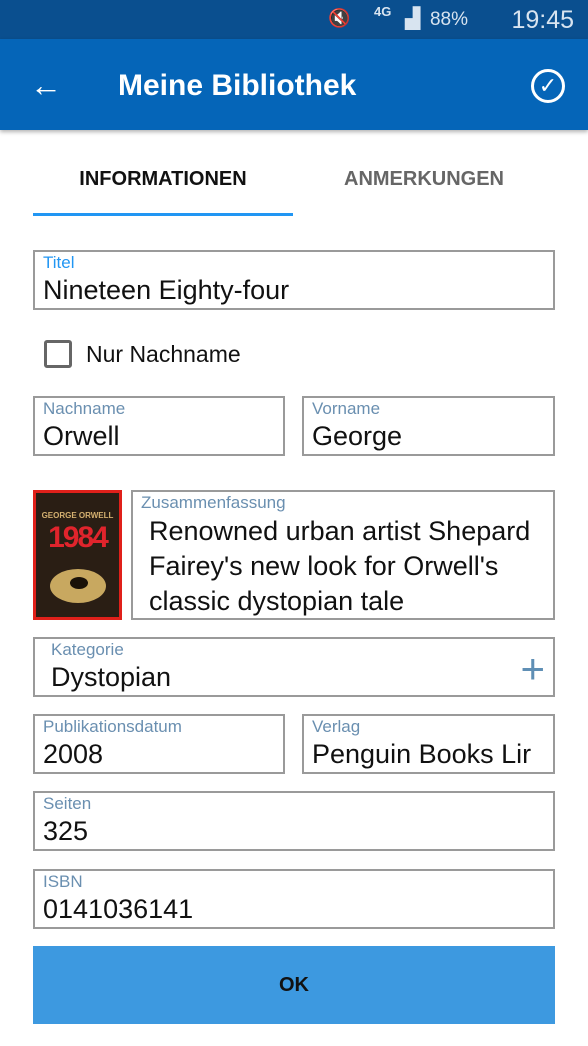 This screenshot has height=1046, width=588. Describe the element at coordinates (237, 85) in the screenshot. I see `page-title: Meine Bibliothek` at that location.